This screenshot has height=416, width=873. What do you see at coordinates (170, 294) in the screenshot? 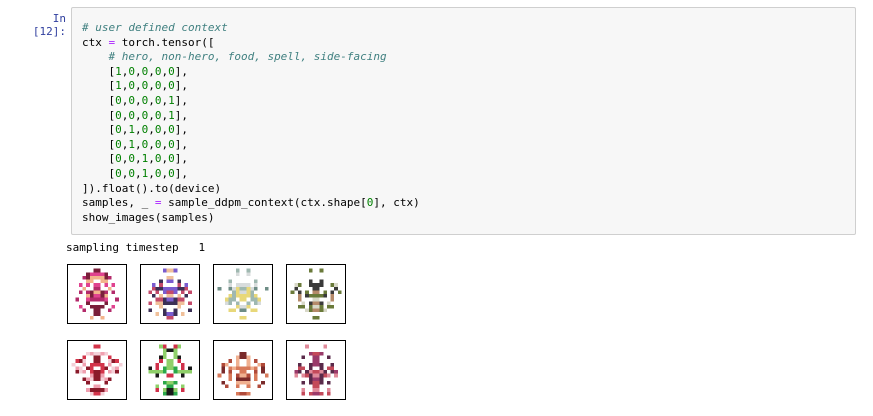
I see `sprite-hero-purple` at bounding box center [170, 294].